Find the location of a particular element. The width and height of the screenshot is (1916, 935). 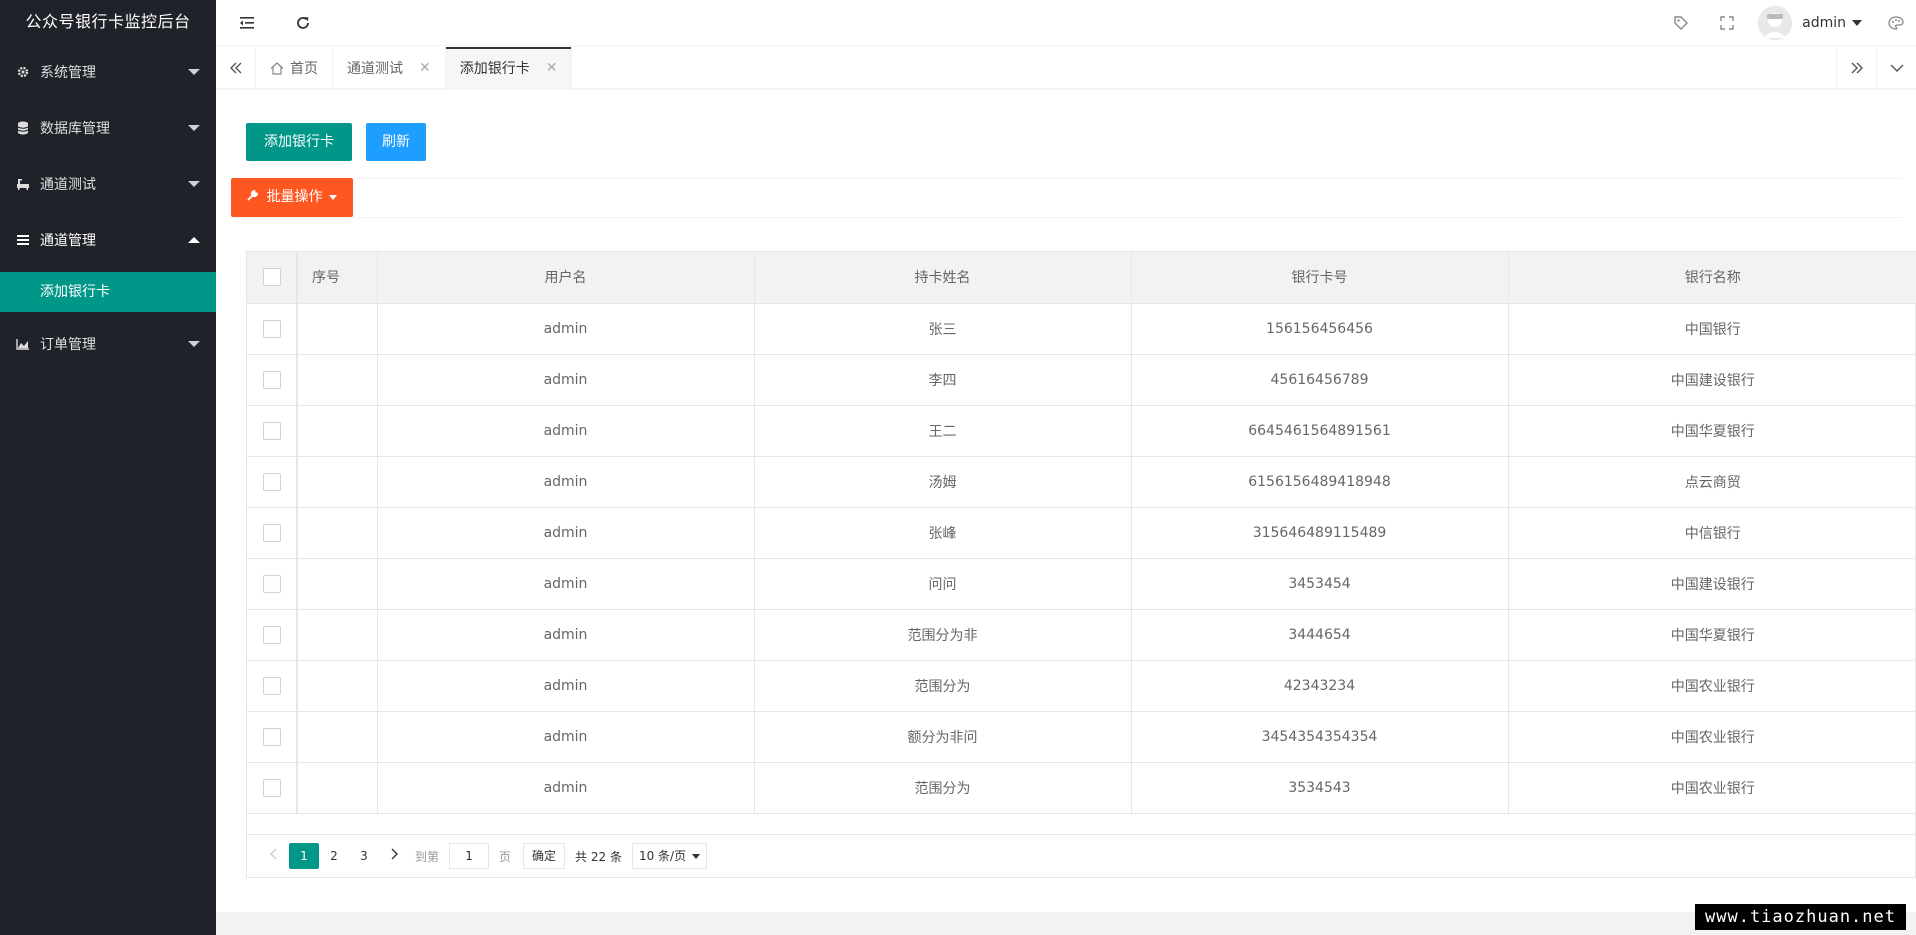

tab-label: 添加银行卡 is located at coordinates (494, 69).